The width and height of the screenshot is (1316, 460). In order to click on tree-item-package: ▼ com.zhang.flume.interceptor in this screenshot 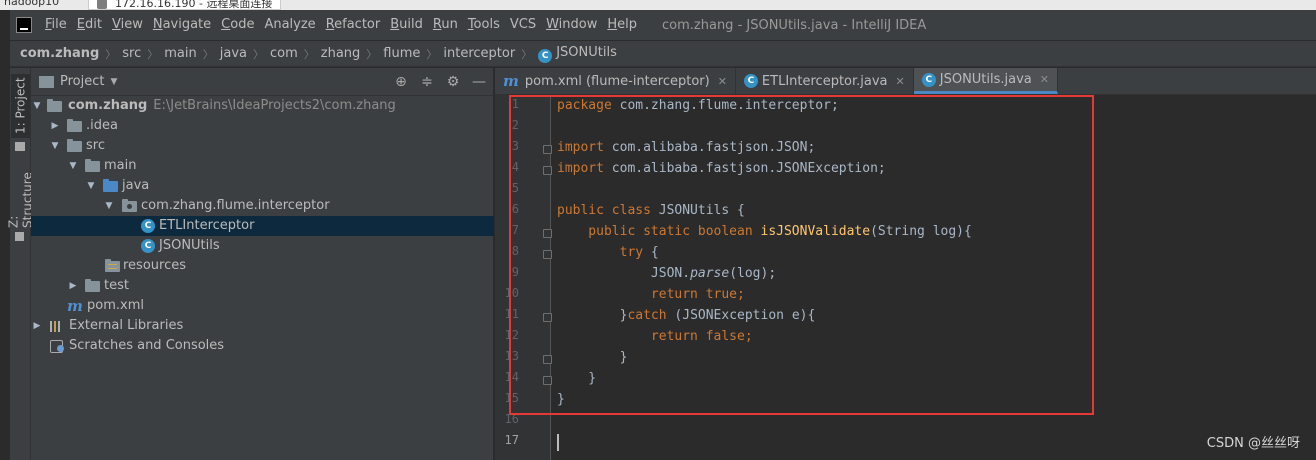, I will do `click(262, 206)`.